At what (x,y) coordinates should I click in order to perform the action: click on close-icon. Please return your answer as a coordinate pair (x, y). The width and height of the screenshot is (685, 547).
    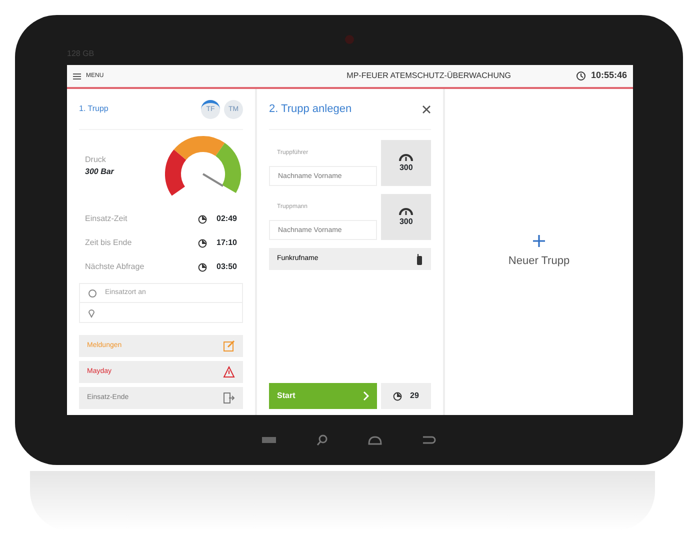
    Looking at the image, I should click on (426, 109).